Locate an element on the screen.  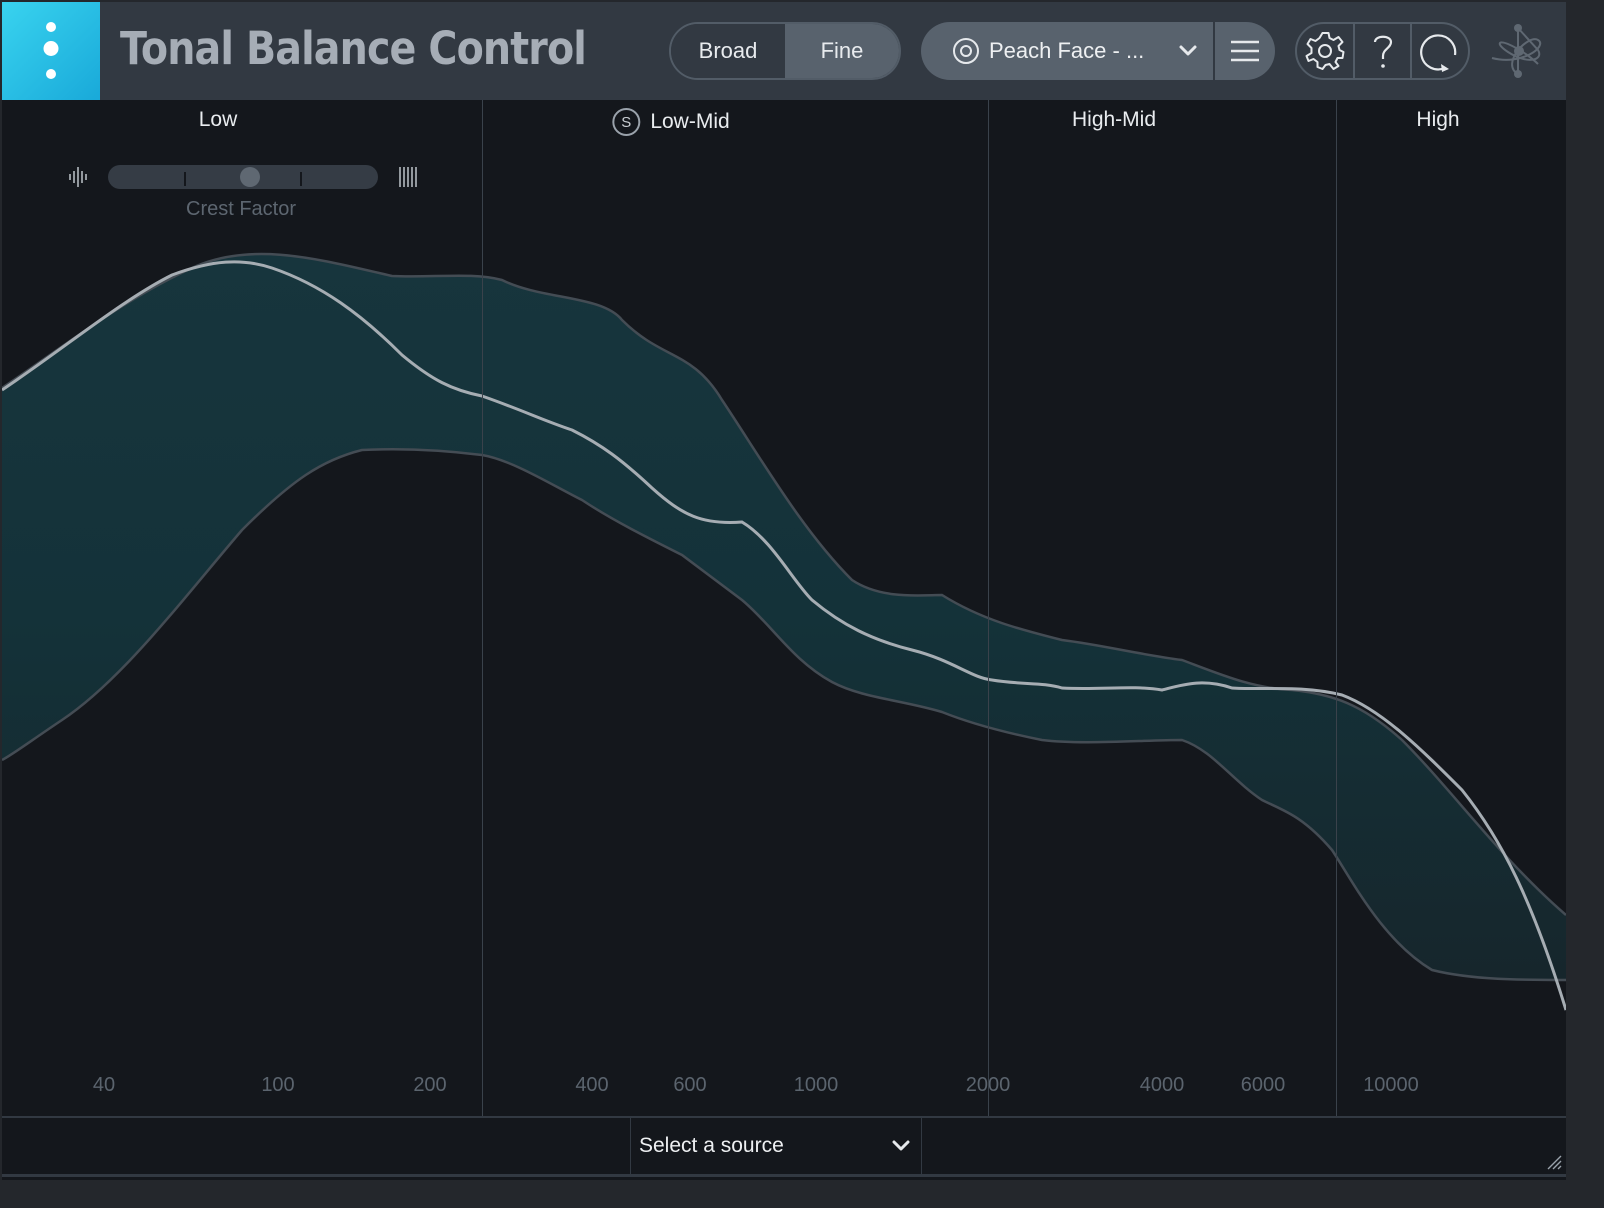
band-label-low: Low is located at coordinates (218, 120).